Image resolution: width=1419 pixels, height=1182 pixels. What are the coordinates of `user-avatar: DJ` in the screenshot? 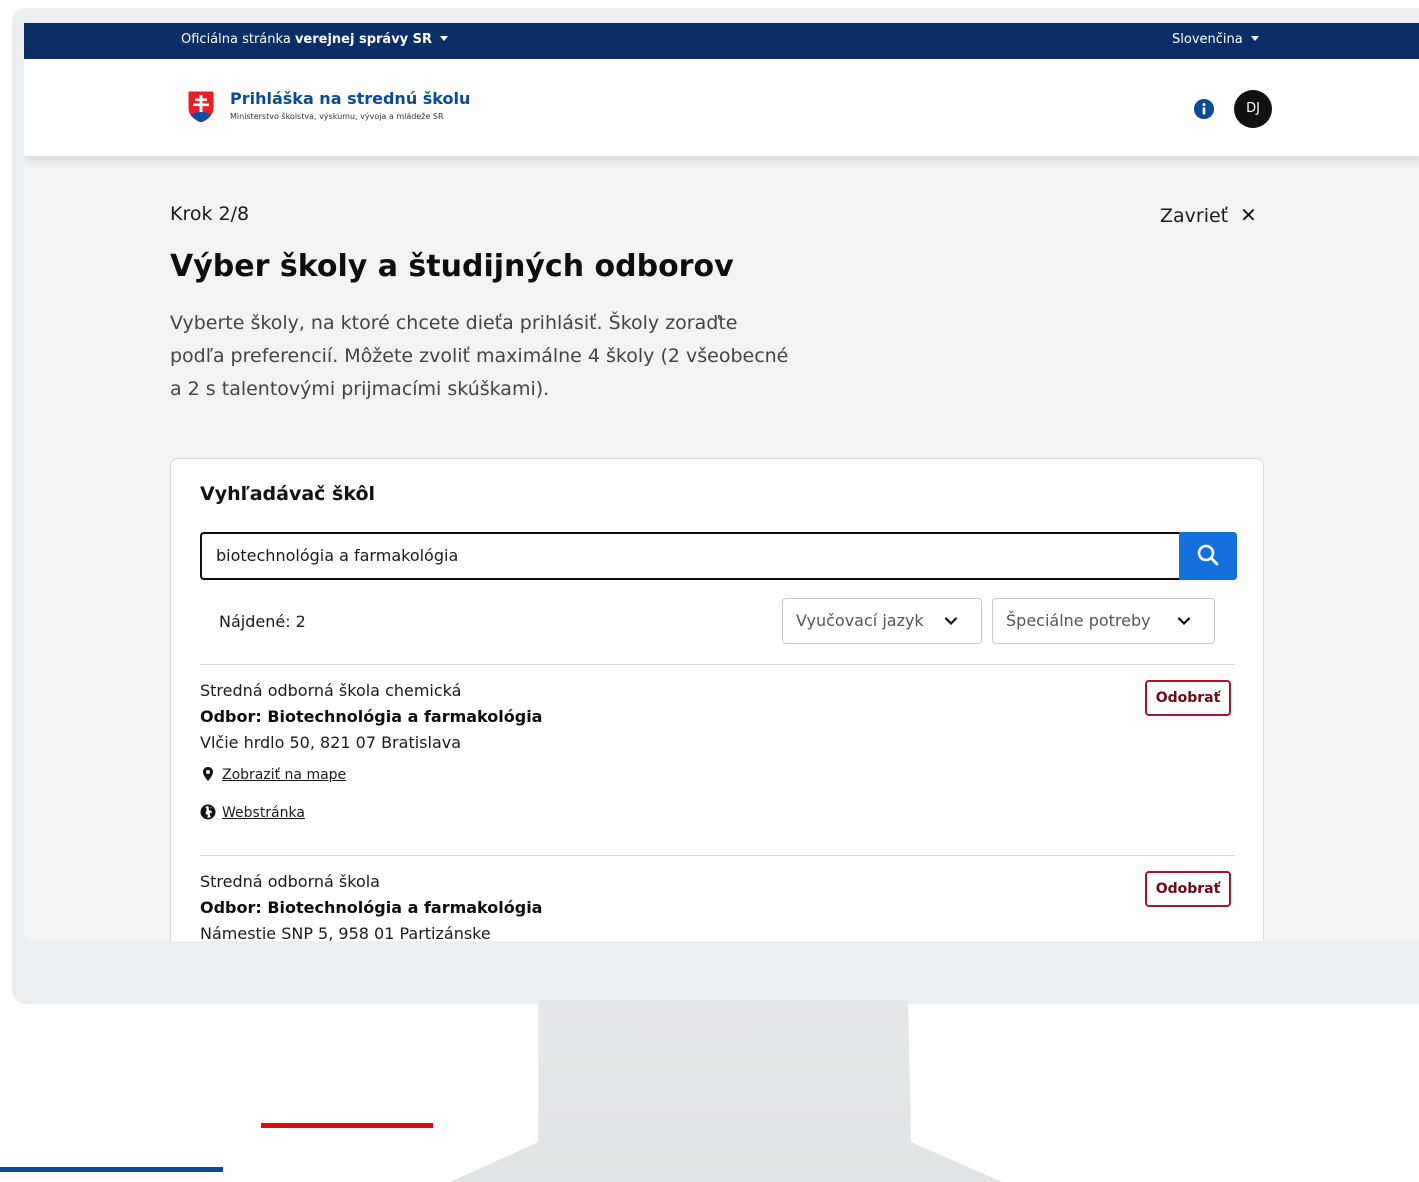 It's located at (1253, 109).